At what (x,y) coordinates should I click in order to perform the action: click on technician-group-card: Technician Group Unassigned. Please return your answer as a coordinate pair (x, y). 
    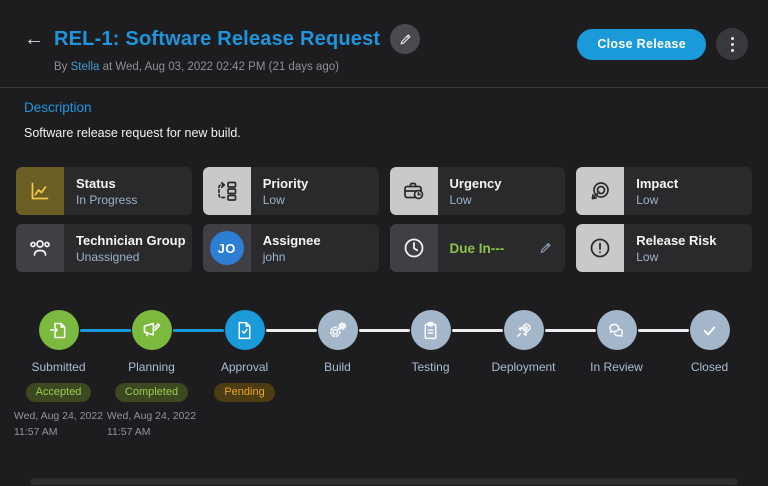
    Looking at the image, I should click on (104, 248).